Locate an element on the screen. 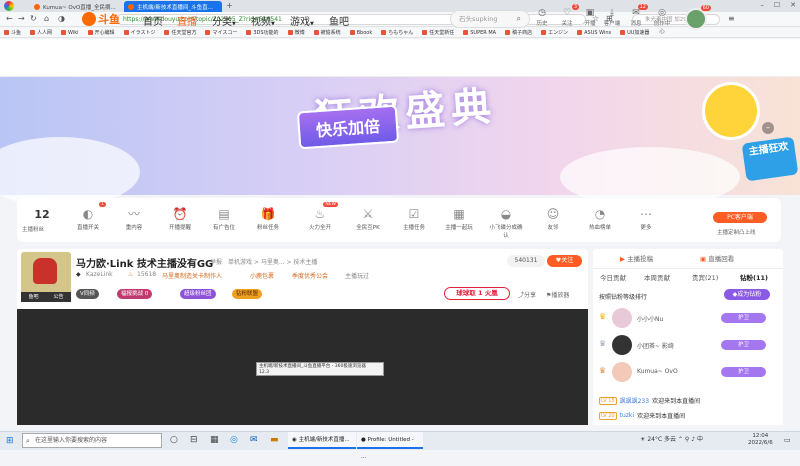  folder-icon: ▬ is located at coordinates (274, 440).